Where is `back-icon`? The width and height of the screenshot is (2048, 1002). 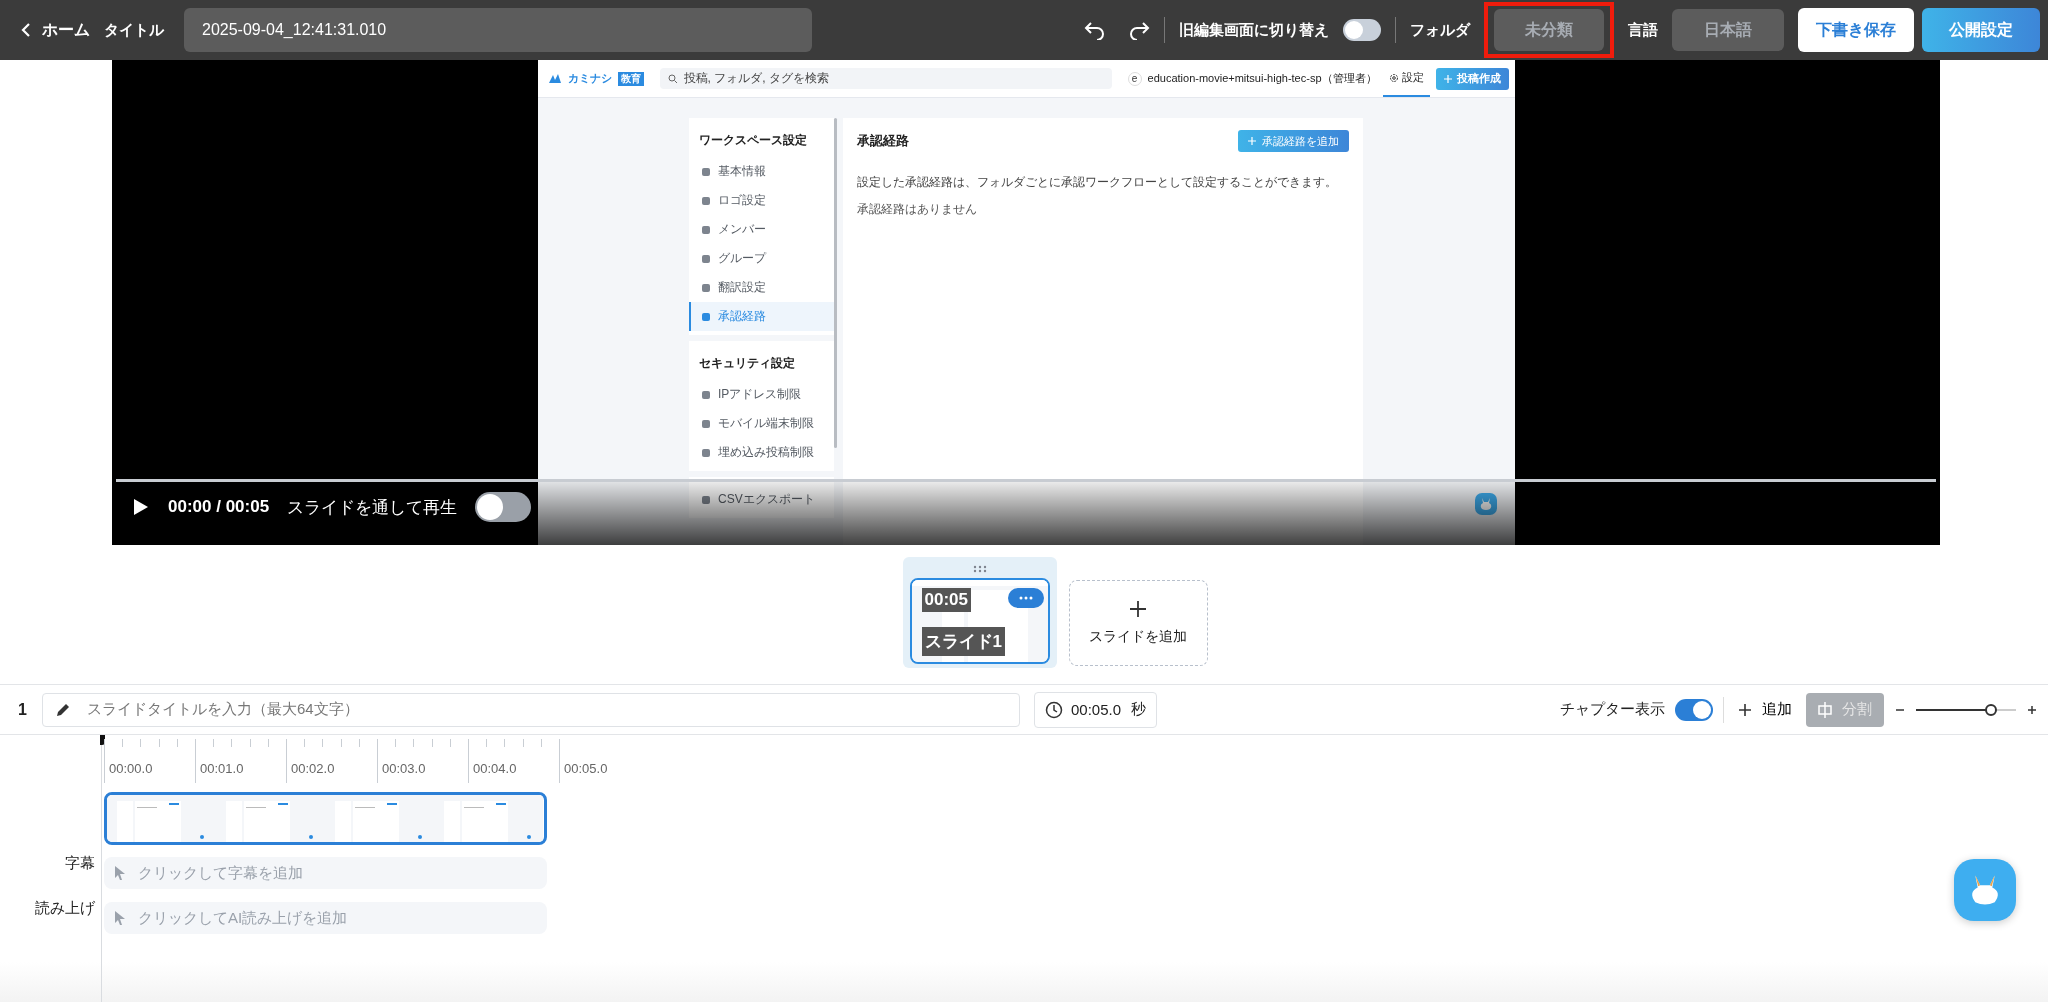
back-icon is located at coordinates (26, 30).